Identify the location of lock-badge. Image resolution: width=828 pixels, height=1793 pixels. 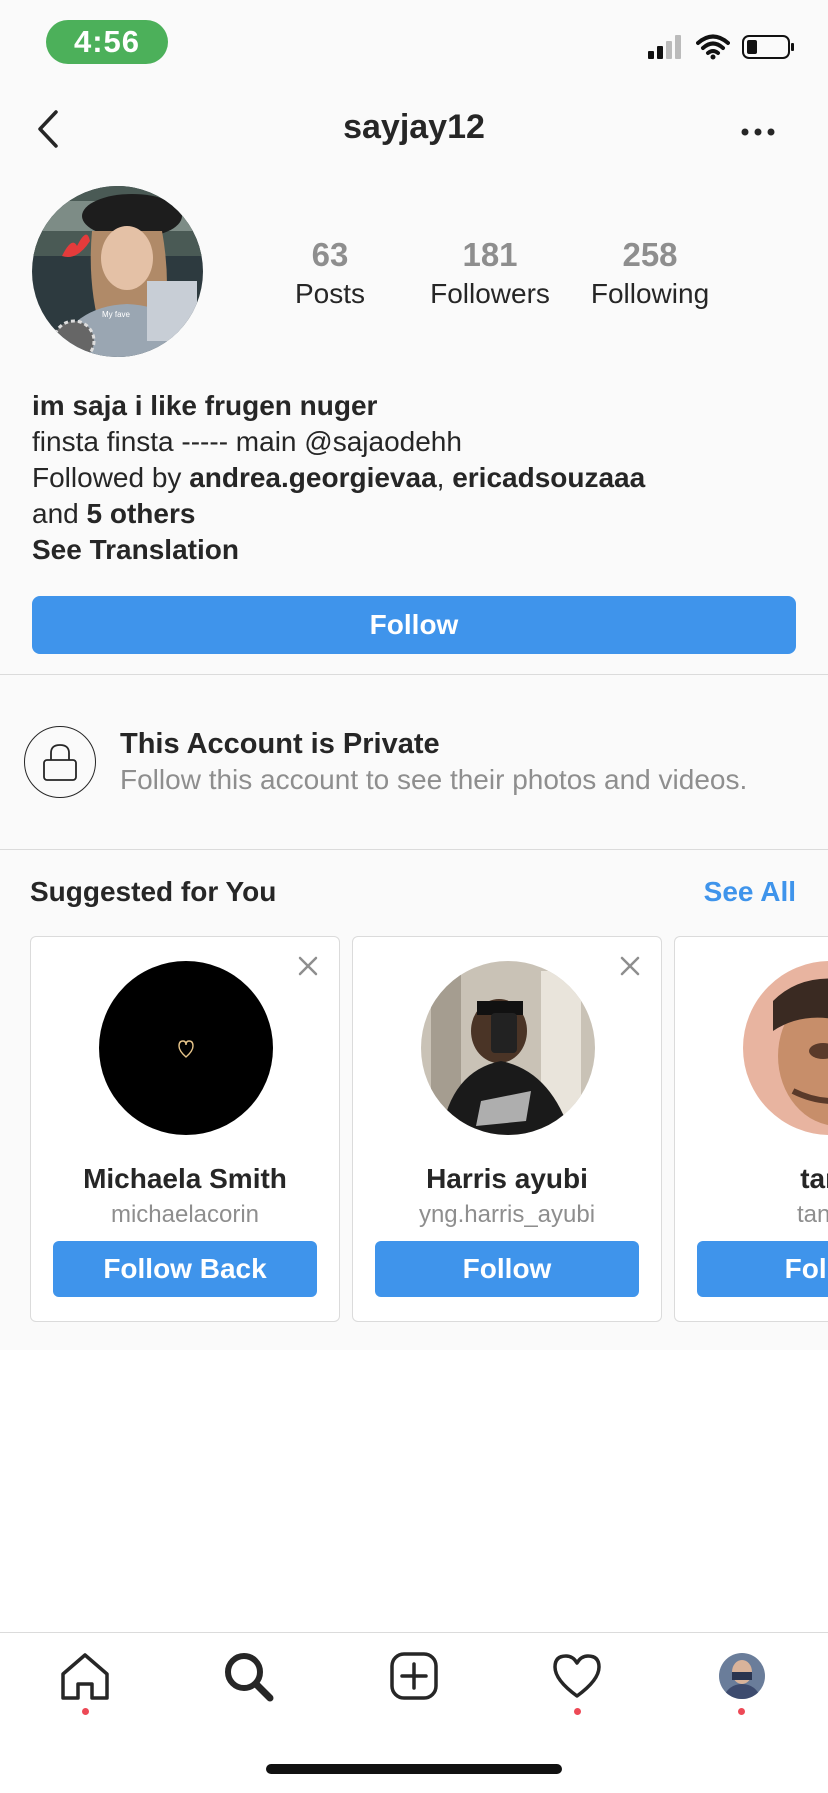
(60, 762).